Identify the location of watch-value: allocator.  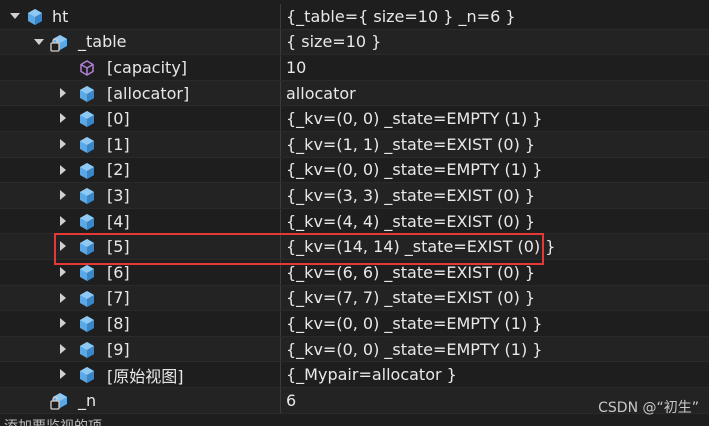
(321, 93).